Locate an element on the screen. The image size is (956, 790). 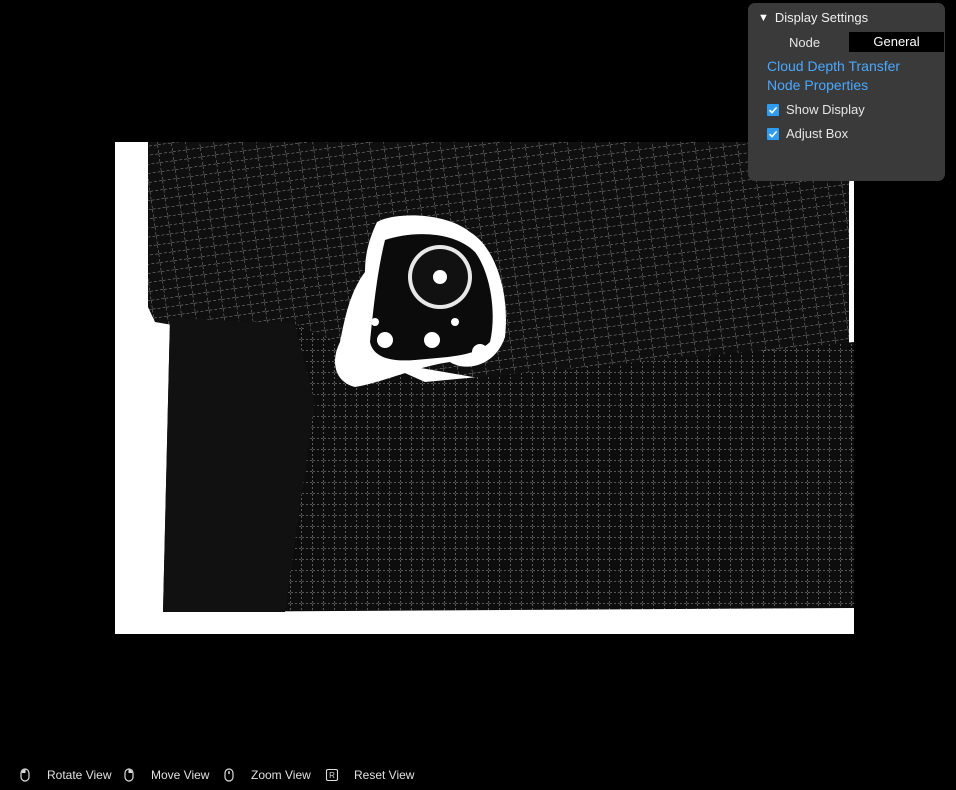
cloud-depth-transfer-link: Cloud Depth Transfer is located at coordinates (833, 66).